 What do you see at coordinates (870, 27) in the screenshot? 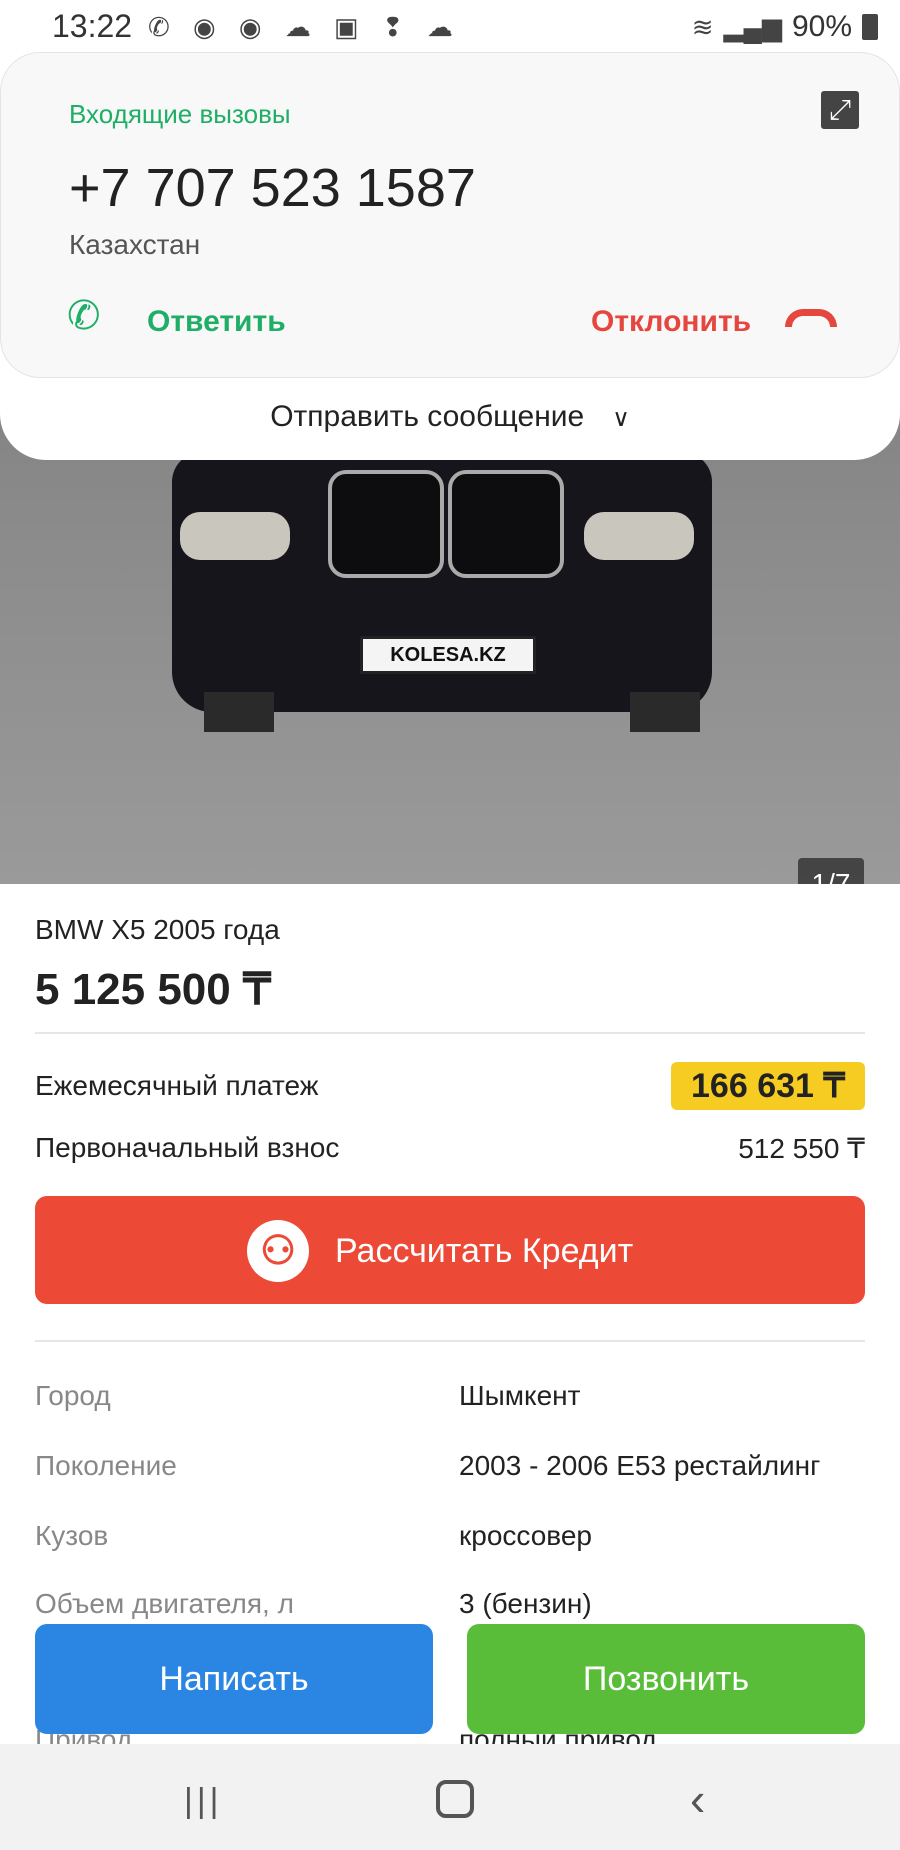
I see `battery-icon` at bounding box center [870, 27].